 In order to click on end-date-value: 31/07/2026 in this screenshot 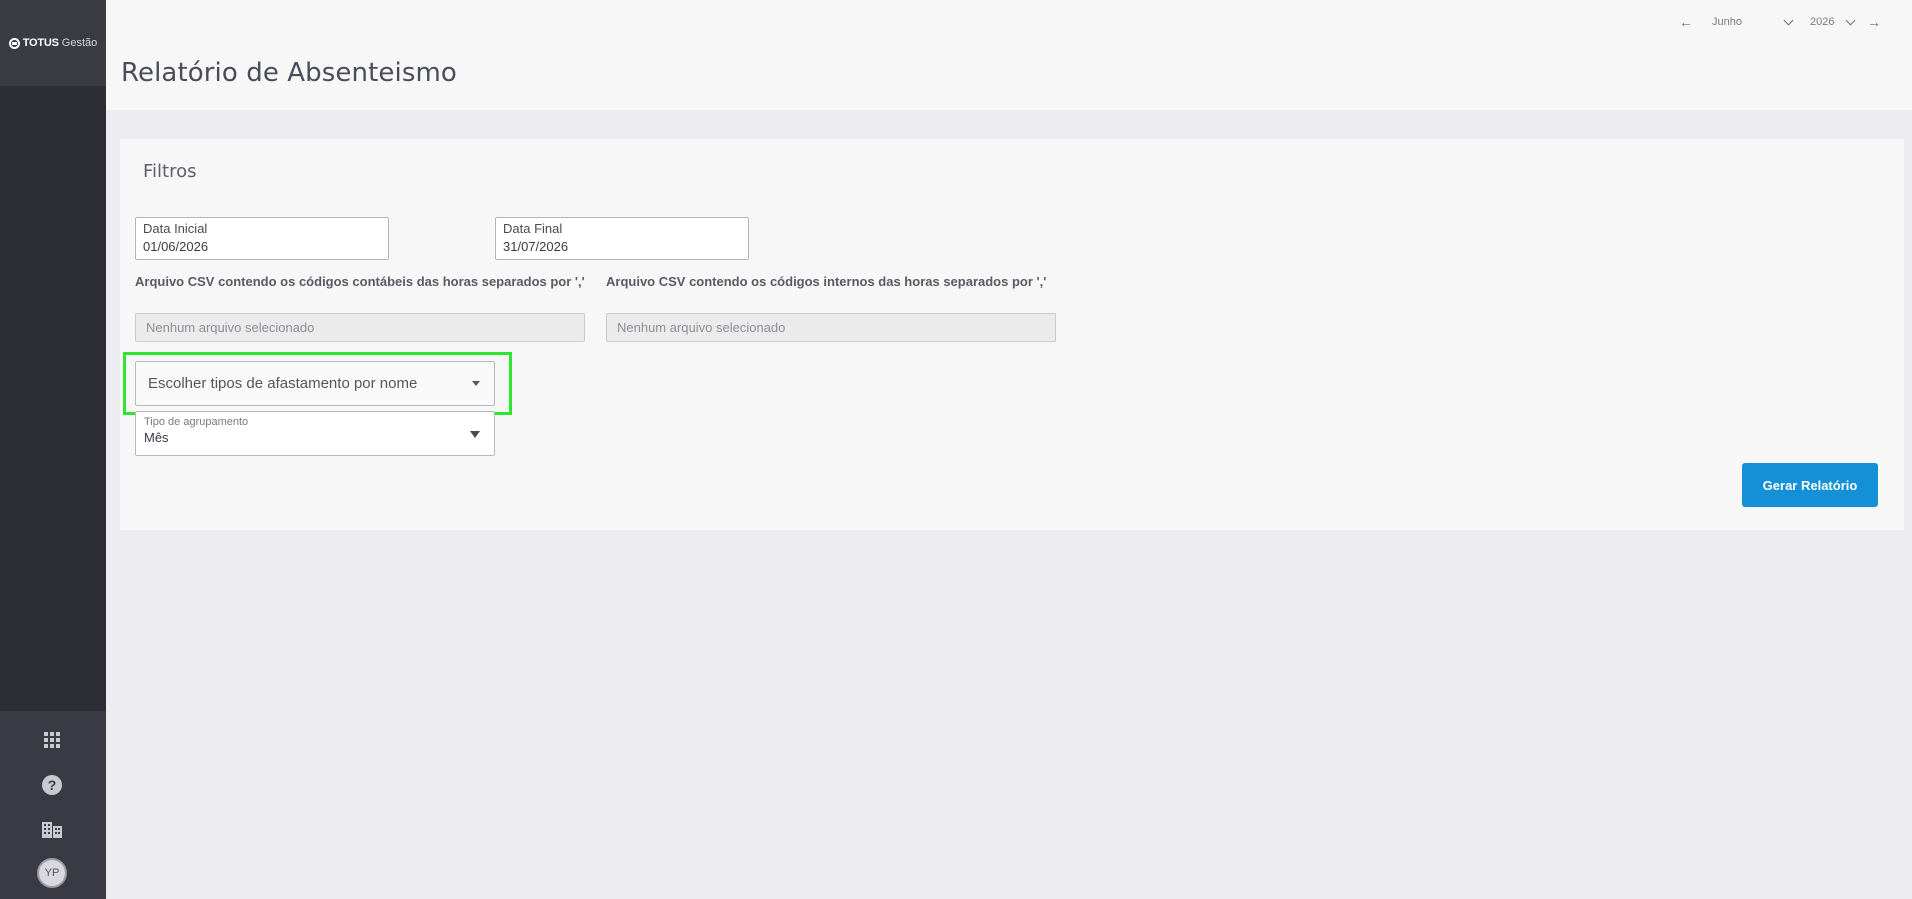, I will do `click(536, 246)`.